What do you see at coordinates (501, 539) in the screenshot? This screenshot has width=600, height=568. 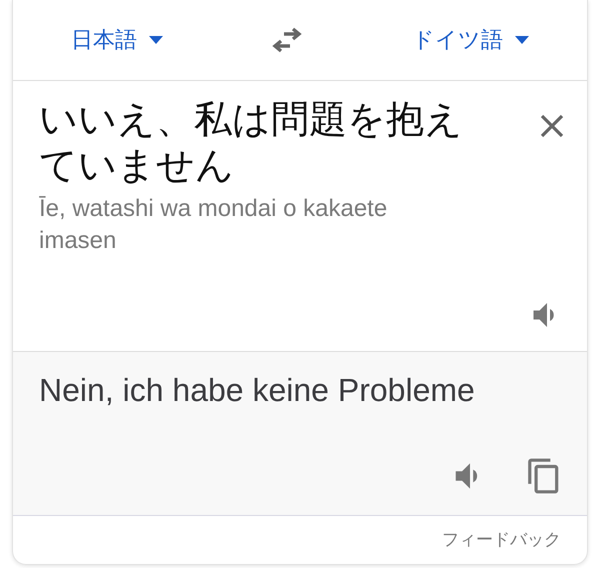 I see `feedback-link: フィードバック` at bounding box center [501, 539].